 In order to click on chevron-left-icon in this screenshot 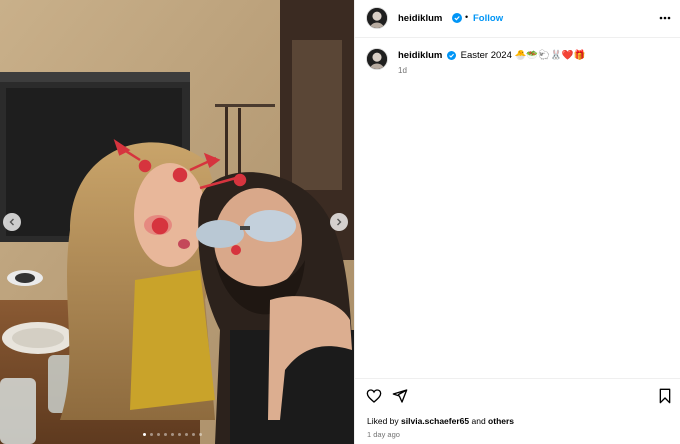, I will do `click(11, 222)`.